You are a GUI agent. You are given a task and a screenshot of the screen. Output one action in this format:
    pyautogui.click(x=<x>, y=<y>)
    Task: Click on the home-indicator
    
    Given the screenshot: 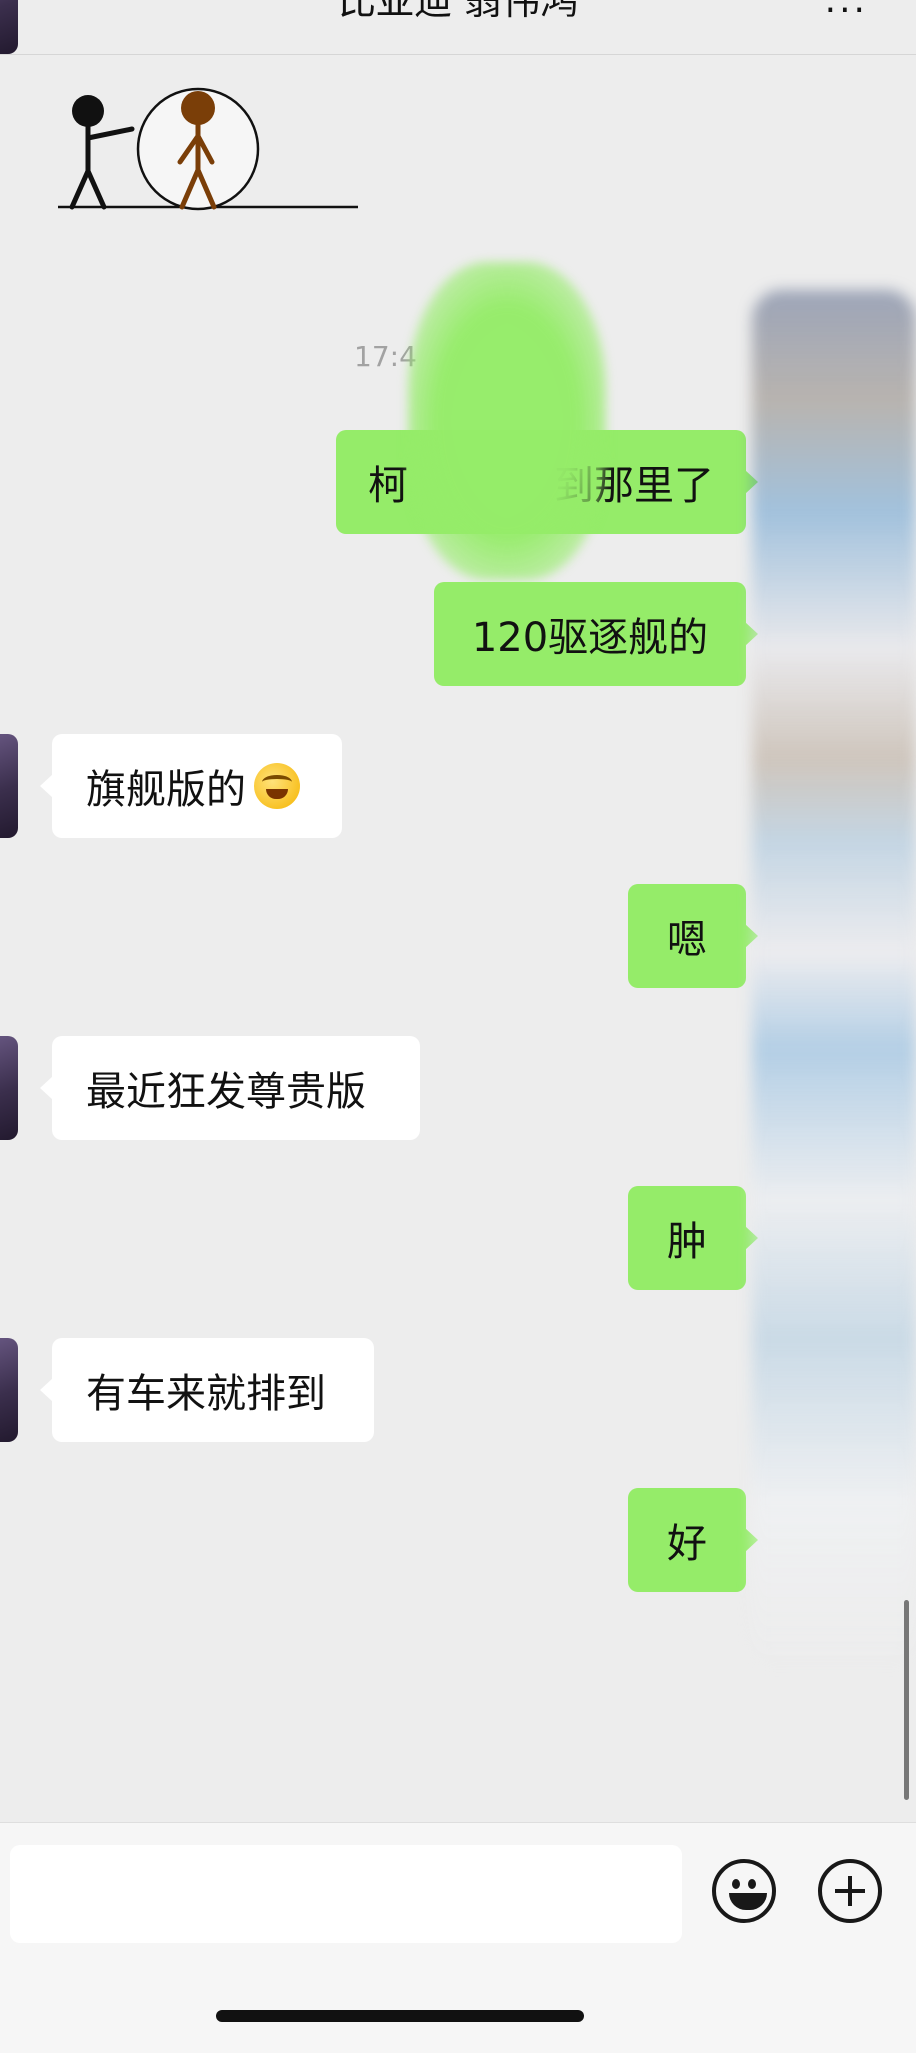 What is the action you would take?
    pyautogui.click(x=400, y=2016)
    